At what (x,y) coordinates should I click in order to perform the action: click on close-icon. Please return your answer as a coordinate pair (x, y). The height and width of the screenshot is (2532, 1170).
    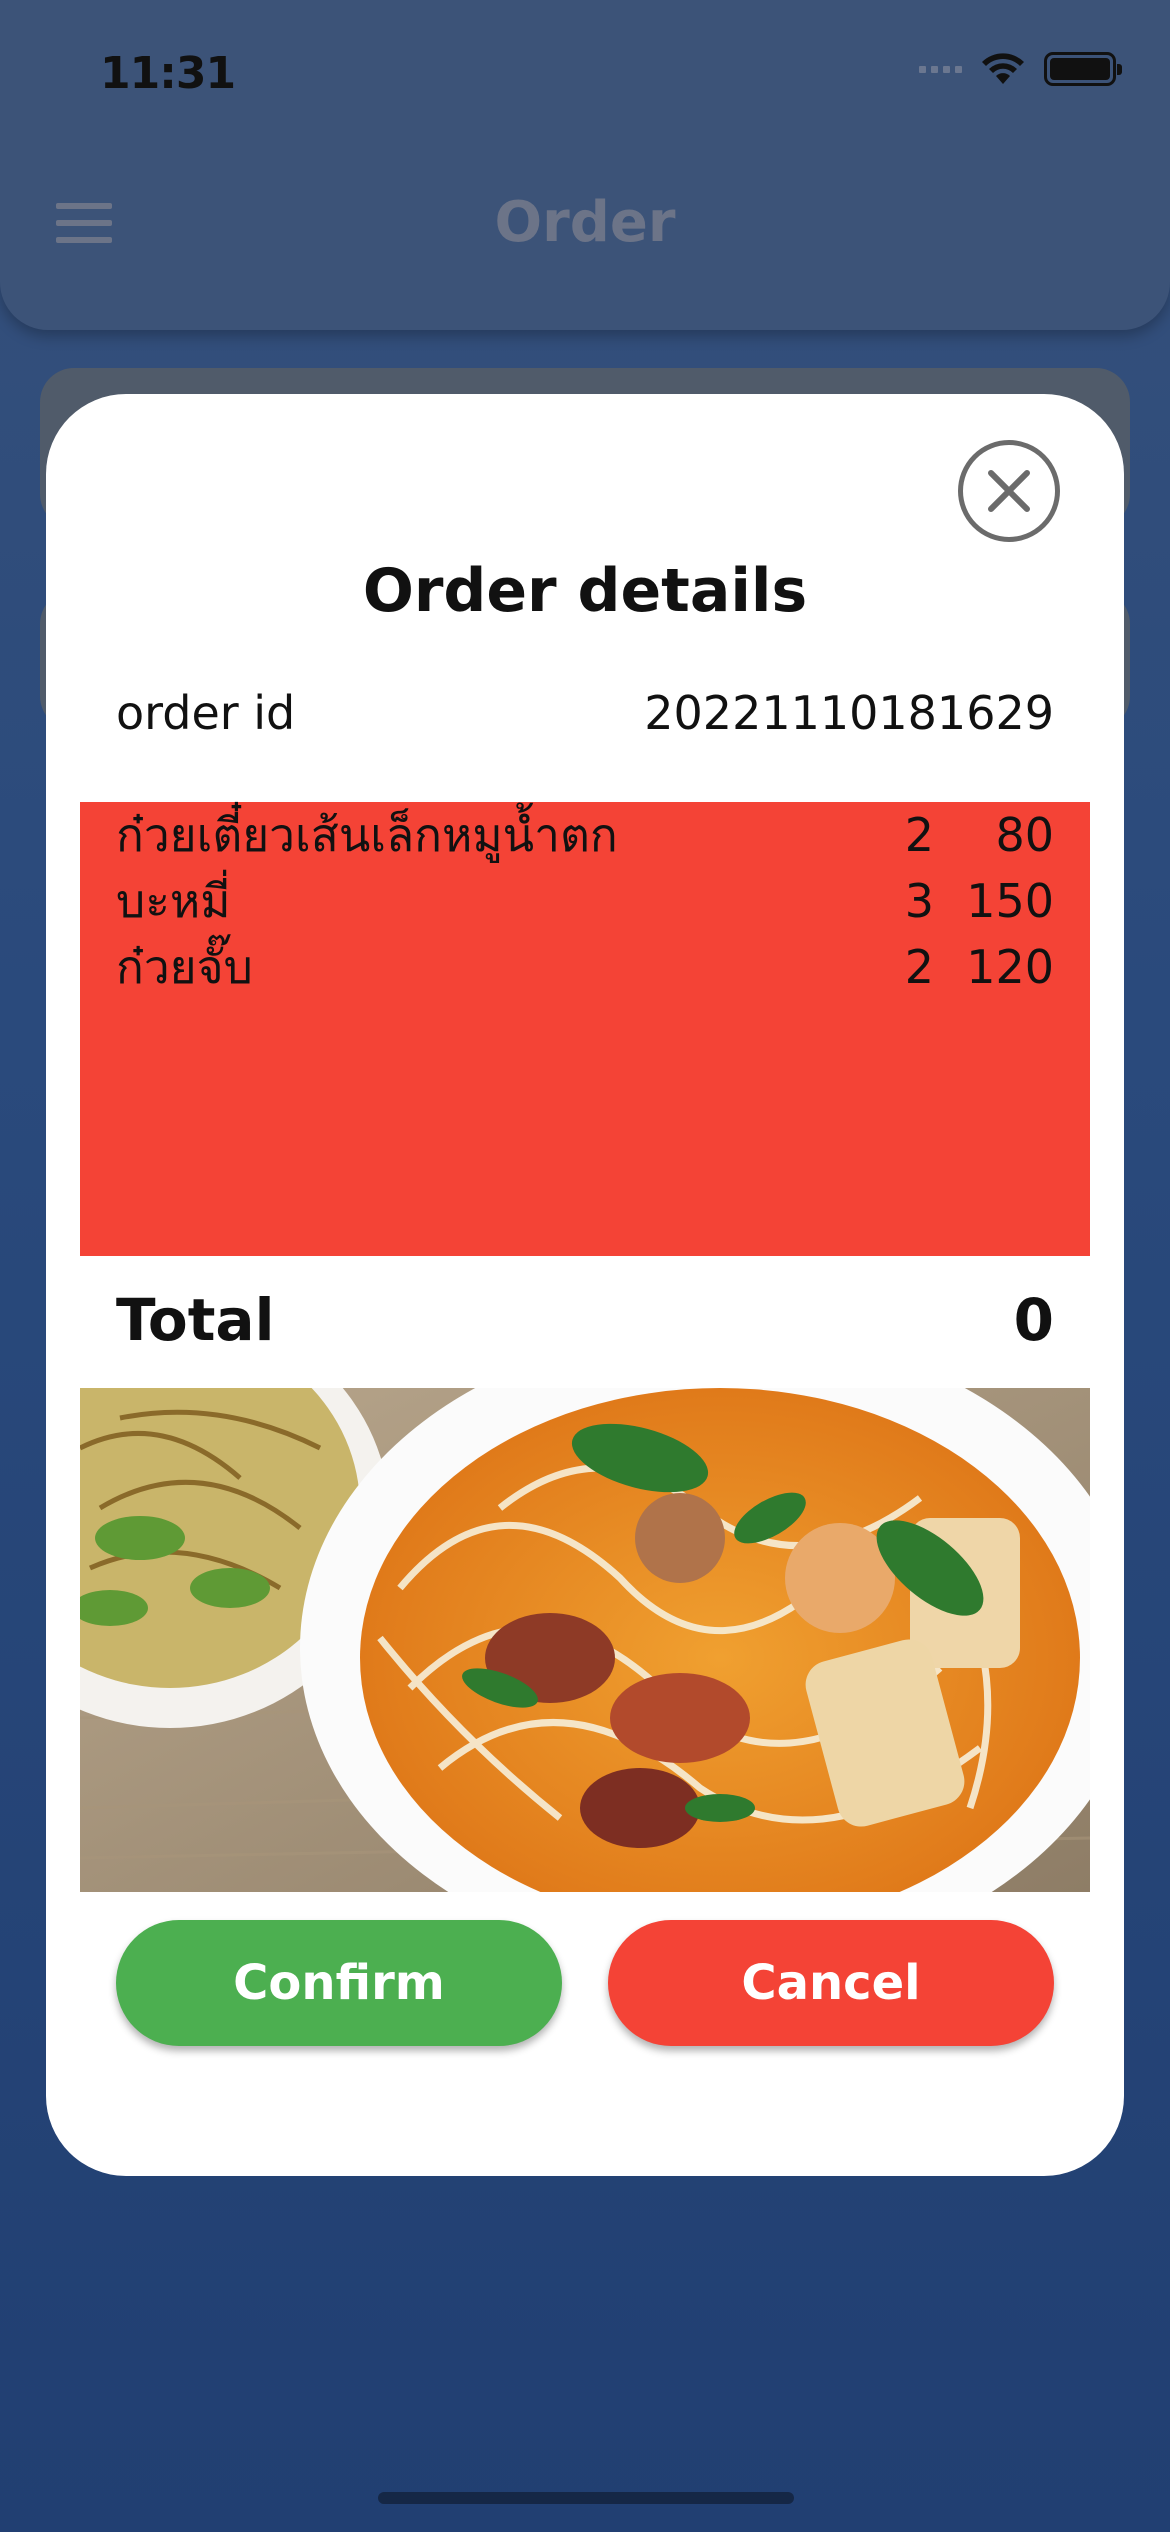
    Looking at the image, I should click on (1009, 491).